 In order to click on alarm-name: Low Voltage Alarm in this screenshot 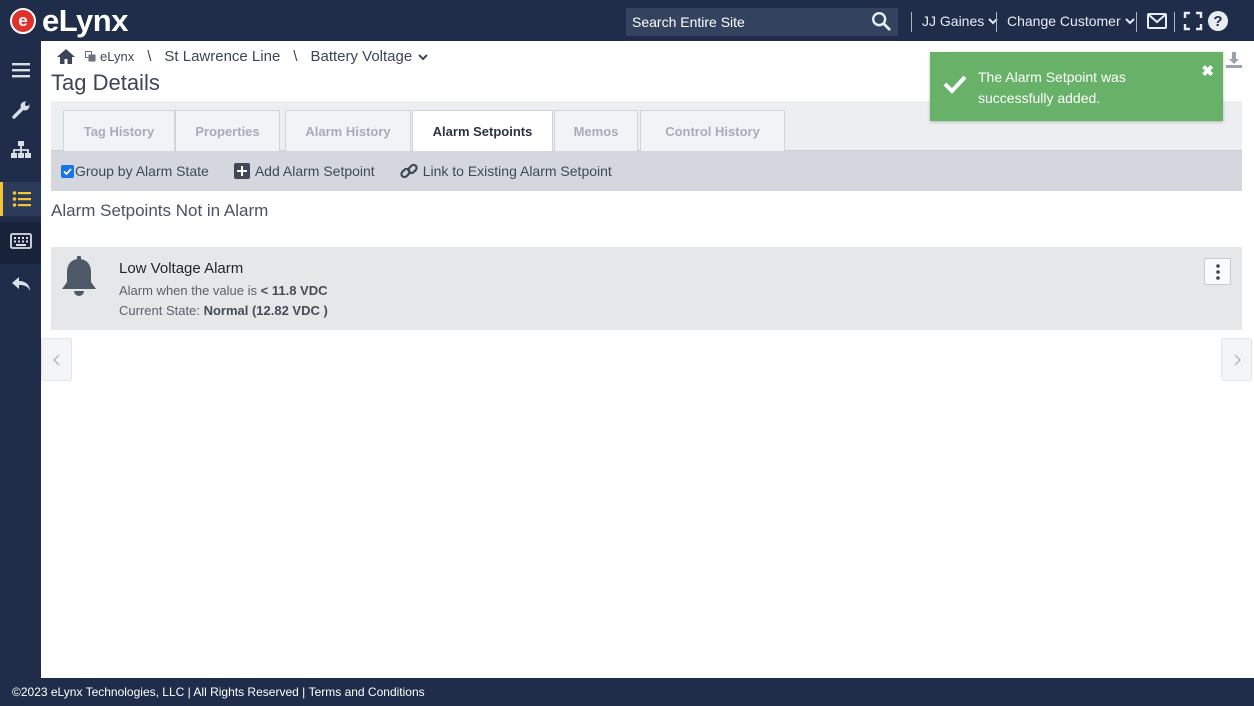, I will do `click(181, 268)`.